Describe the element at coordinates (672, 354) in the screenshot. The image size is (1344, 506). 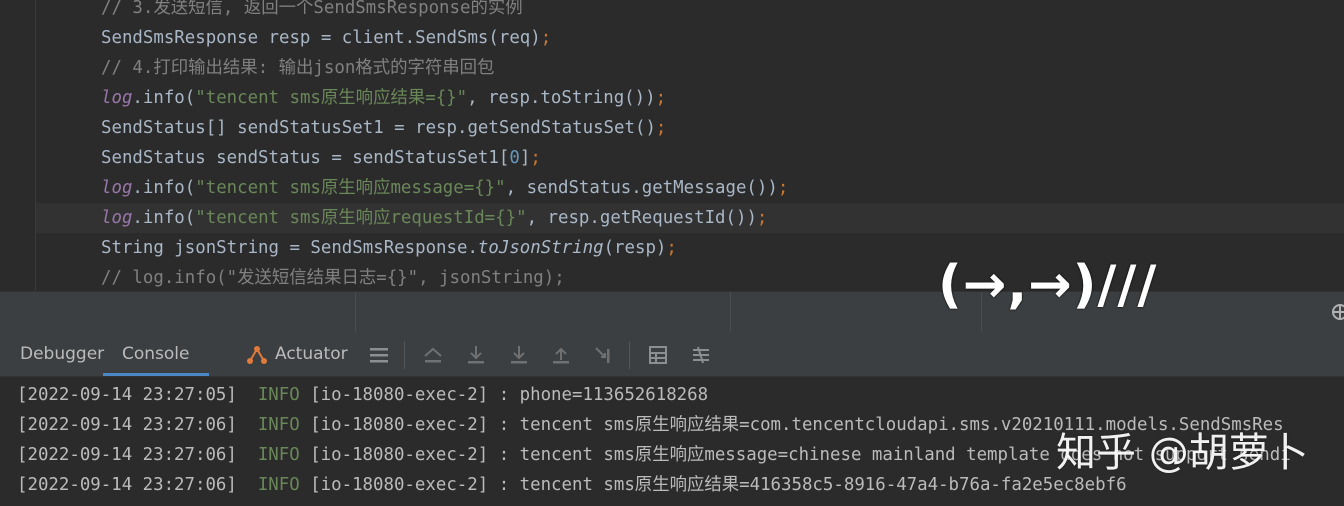
I see `debug-toolbar: Debugger Console Actuator` at that location.